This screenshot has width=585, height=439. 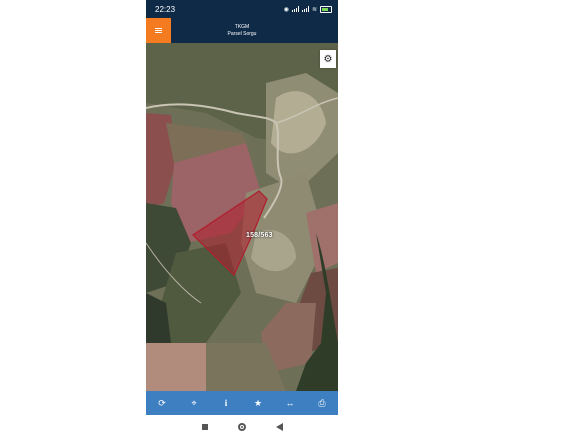 I want to click on refresh-icon: ⟳, so click(x=162, y=402).